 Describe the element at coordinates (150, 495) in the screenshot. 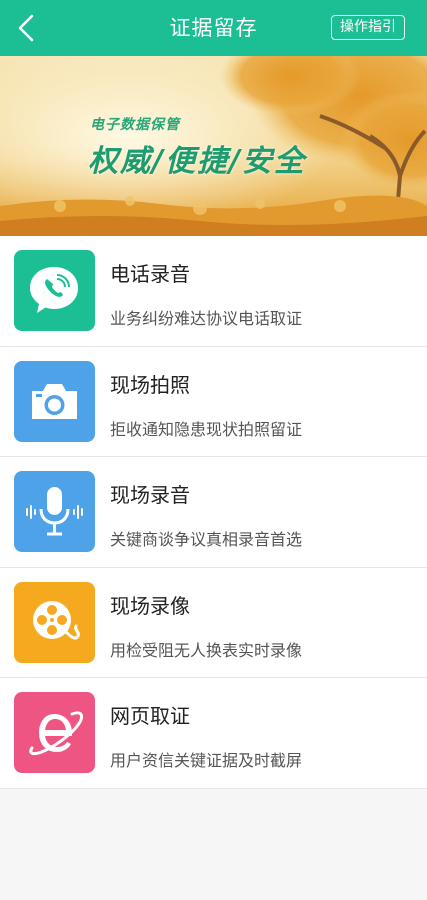

I see `item-title: 现场录音` at that location.